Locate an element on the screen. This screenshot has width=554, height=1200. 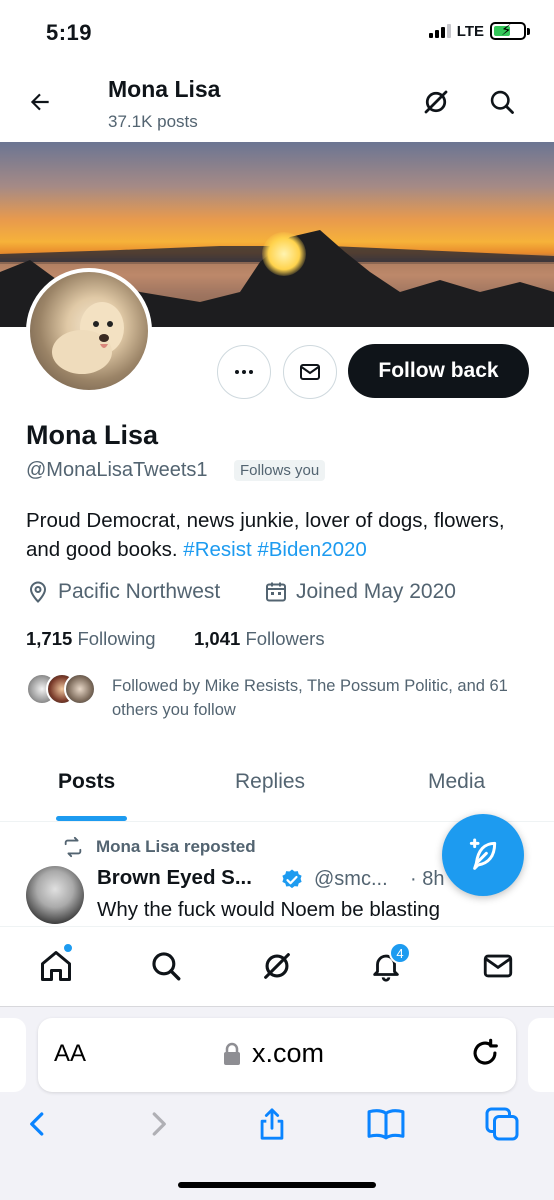
chevron-left-icon is located at coordinates (37, 1124).